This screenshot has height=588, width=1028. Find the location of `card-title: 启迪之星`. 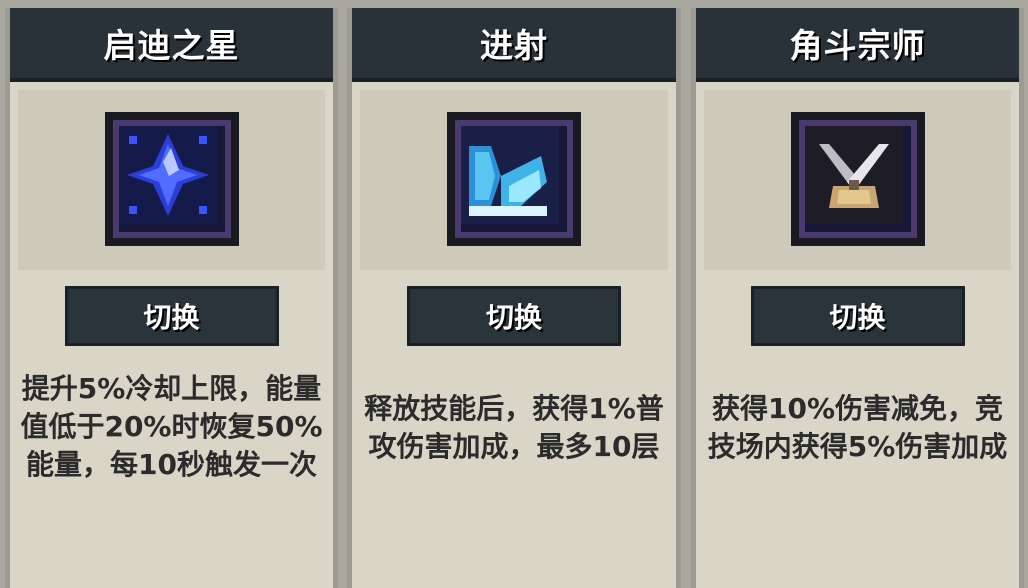

card-title: 启迪之星 is located at coordinates (171, 45).